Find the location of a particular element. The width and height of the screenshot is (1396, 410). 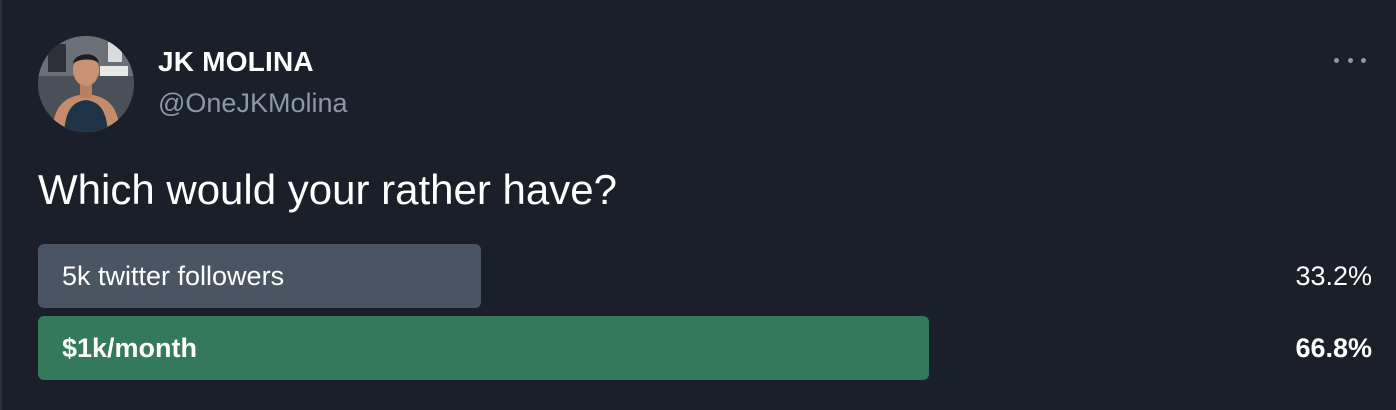

poll-option-percent: 66.8% is located at coordinates (1333, 348).